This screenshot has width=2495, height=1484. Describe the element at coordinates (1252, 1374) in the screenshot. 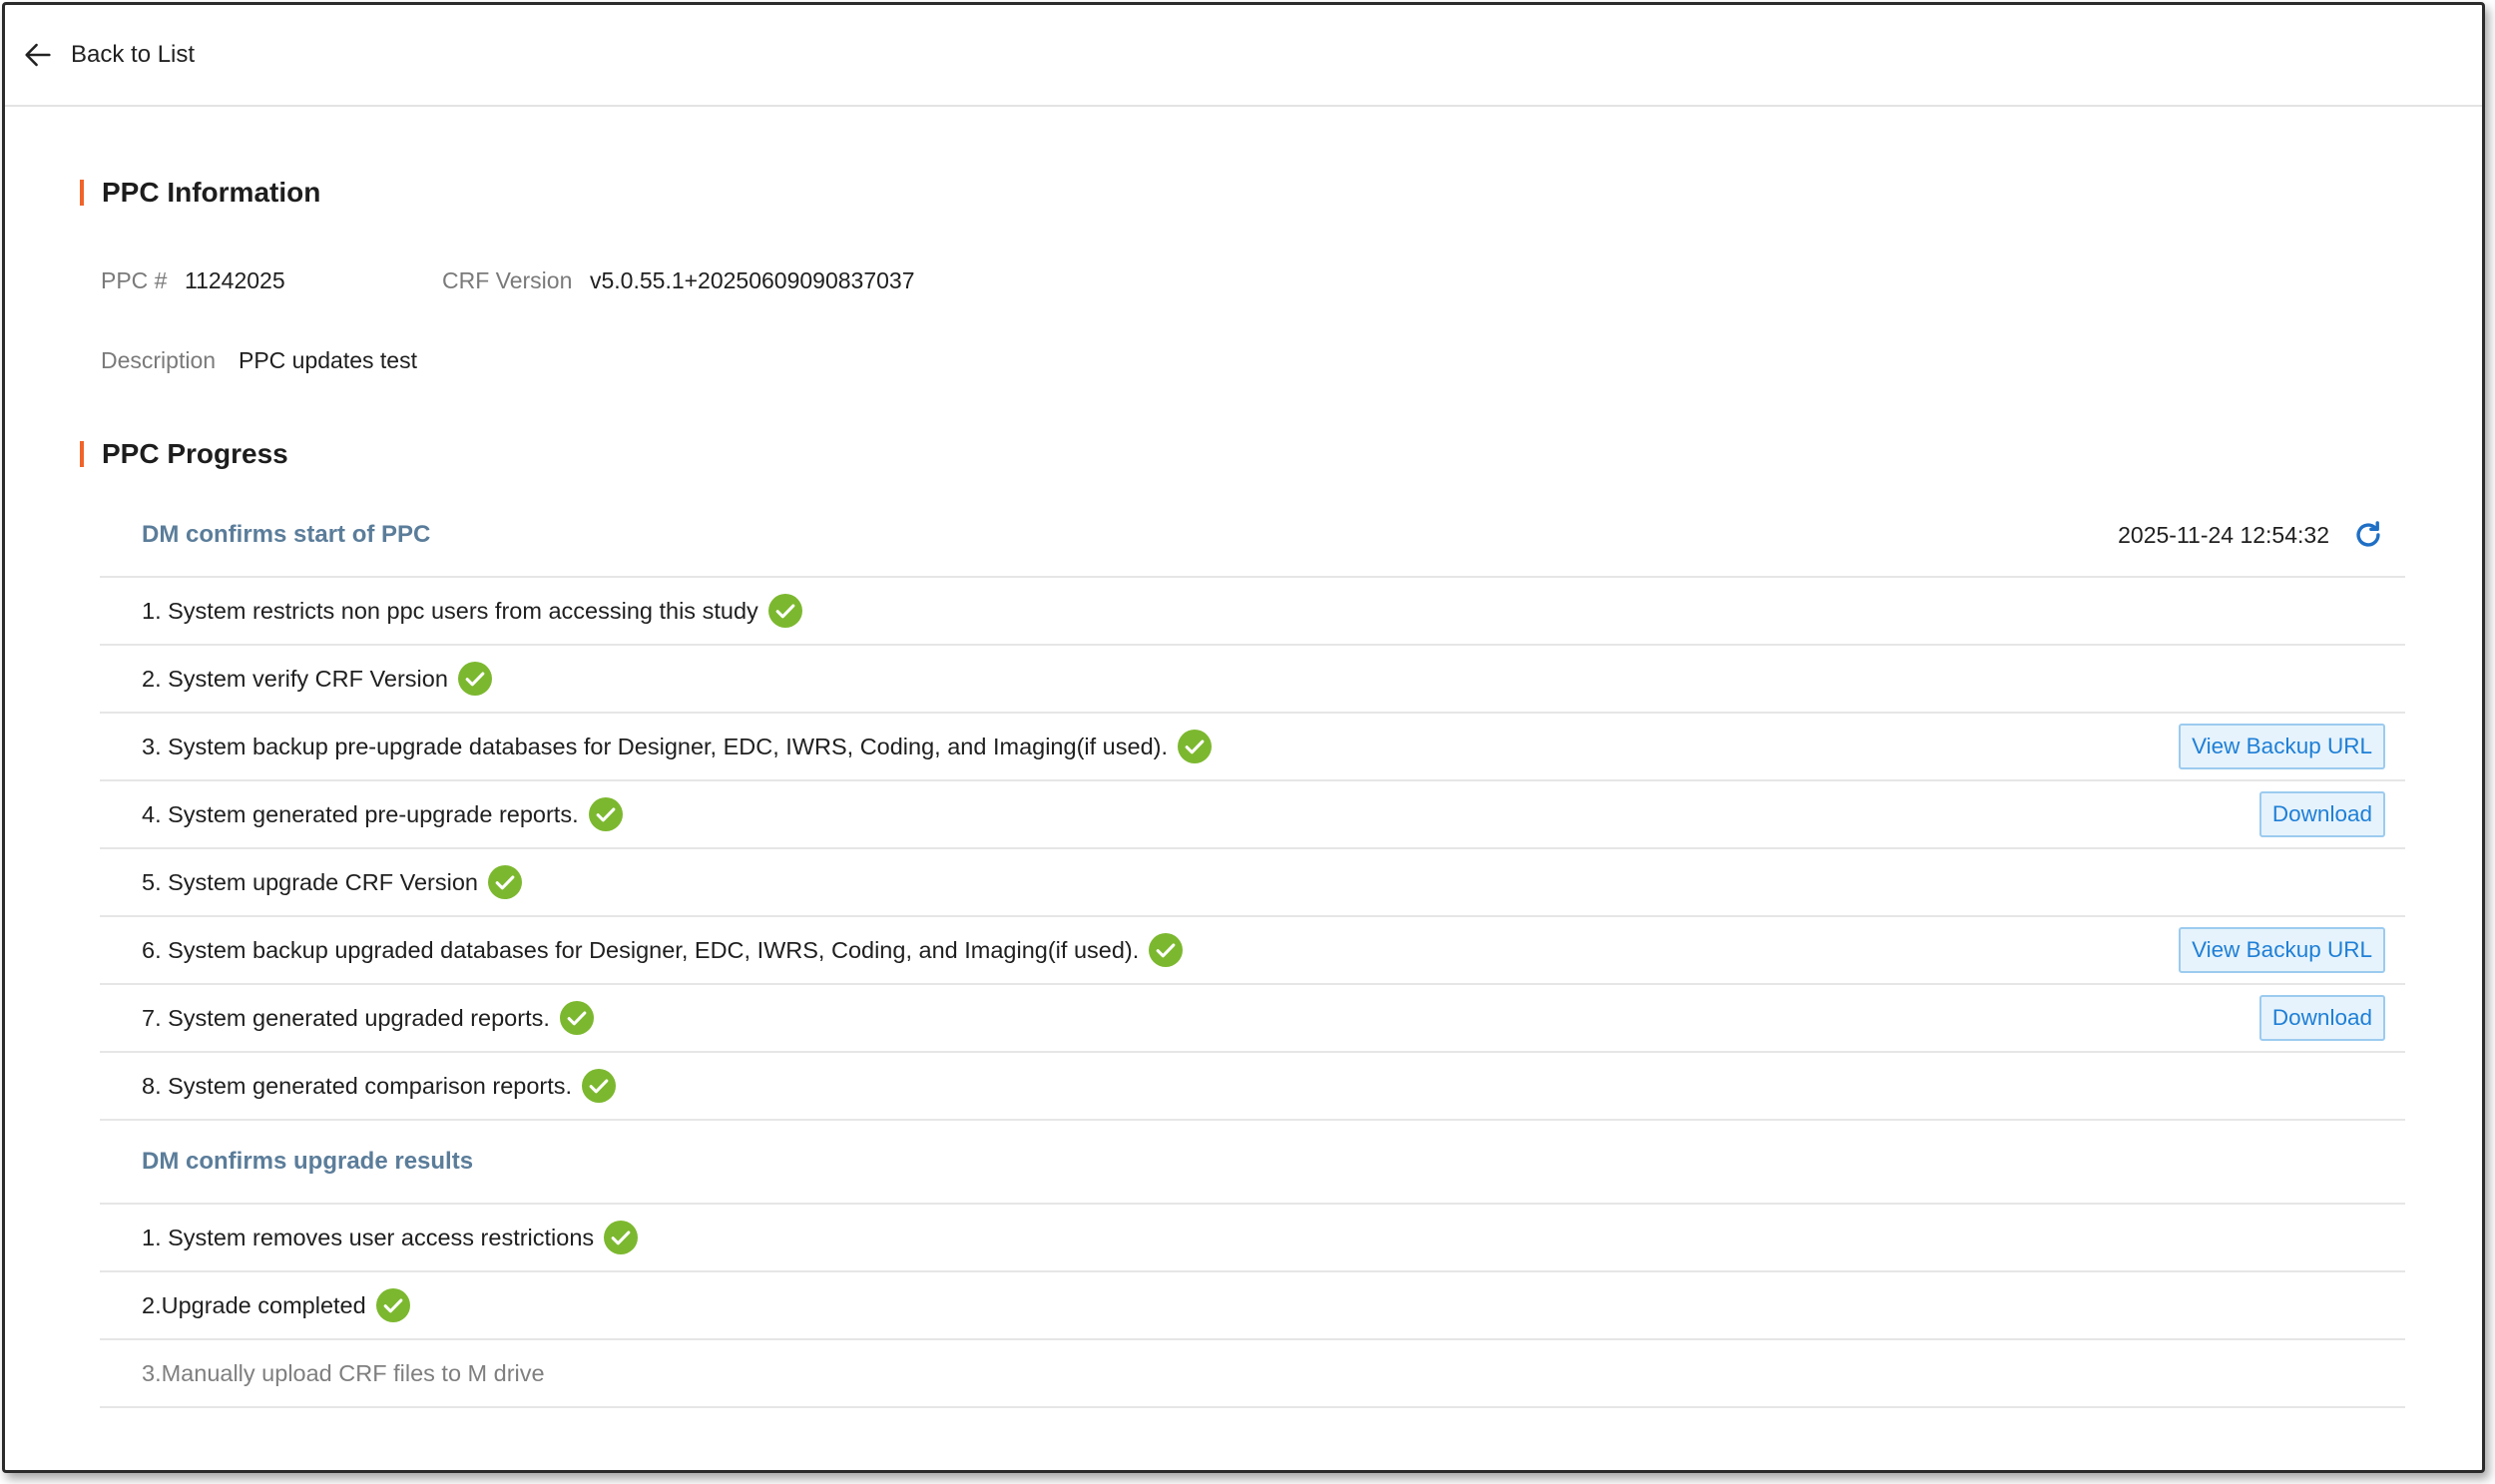

I see `list-item: 3.Manually upload CRF files to M drive` at that location.